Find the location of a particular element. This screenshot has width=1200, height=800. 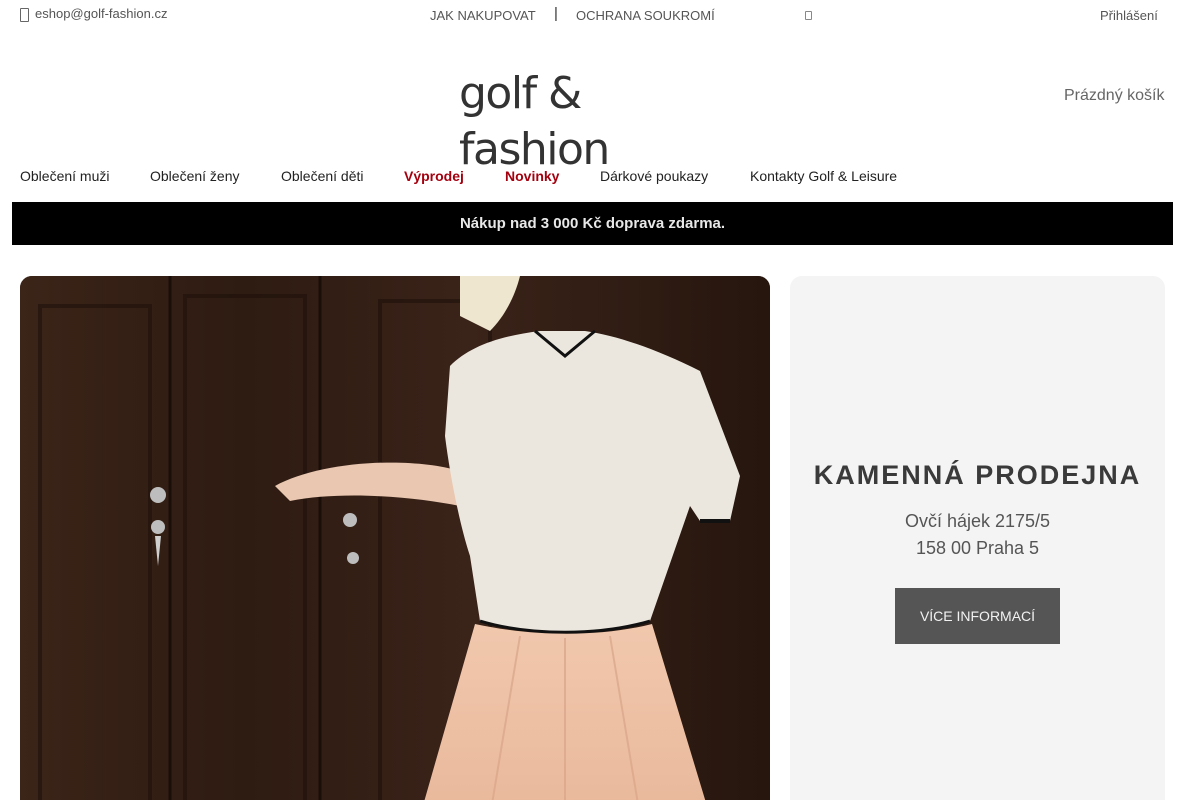

nav-item-women: Oblečení ženy is located at coordinates (195, 176).